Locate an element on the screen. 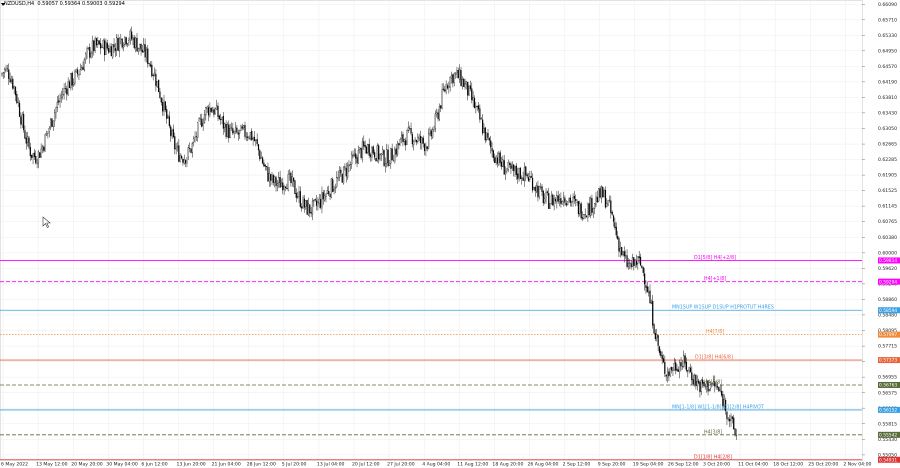 This screenshot has width=900, height=468. x-tick-label: 11 Oct 04:00 is located at coordinates (753, 465).